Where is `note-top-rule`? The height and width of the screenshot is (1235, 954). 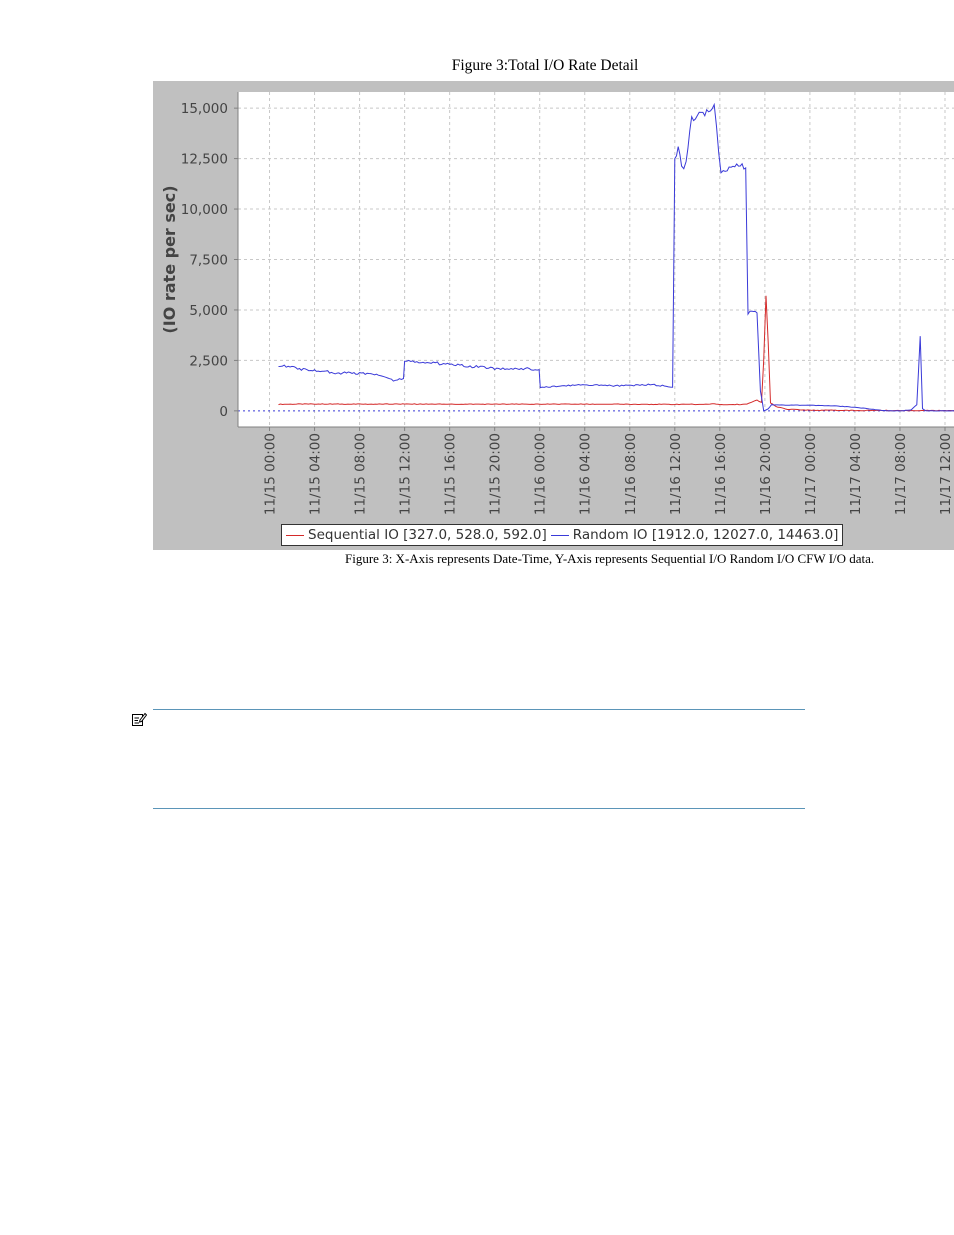
note-top-rule is located at coordinates (479, 709).